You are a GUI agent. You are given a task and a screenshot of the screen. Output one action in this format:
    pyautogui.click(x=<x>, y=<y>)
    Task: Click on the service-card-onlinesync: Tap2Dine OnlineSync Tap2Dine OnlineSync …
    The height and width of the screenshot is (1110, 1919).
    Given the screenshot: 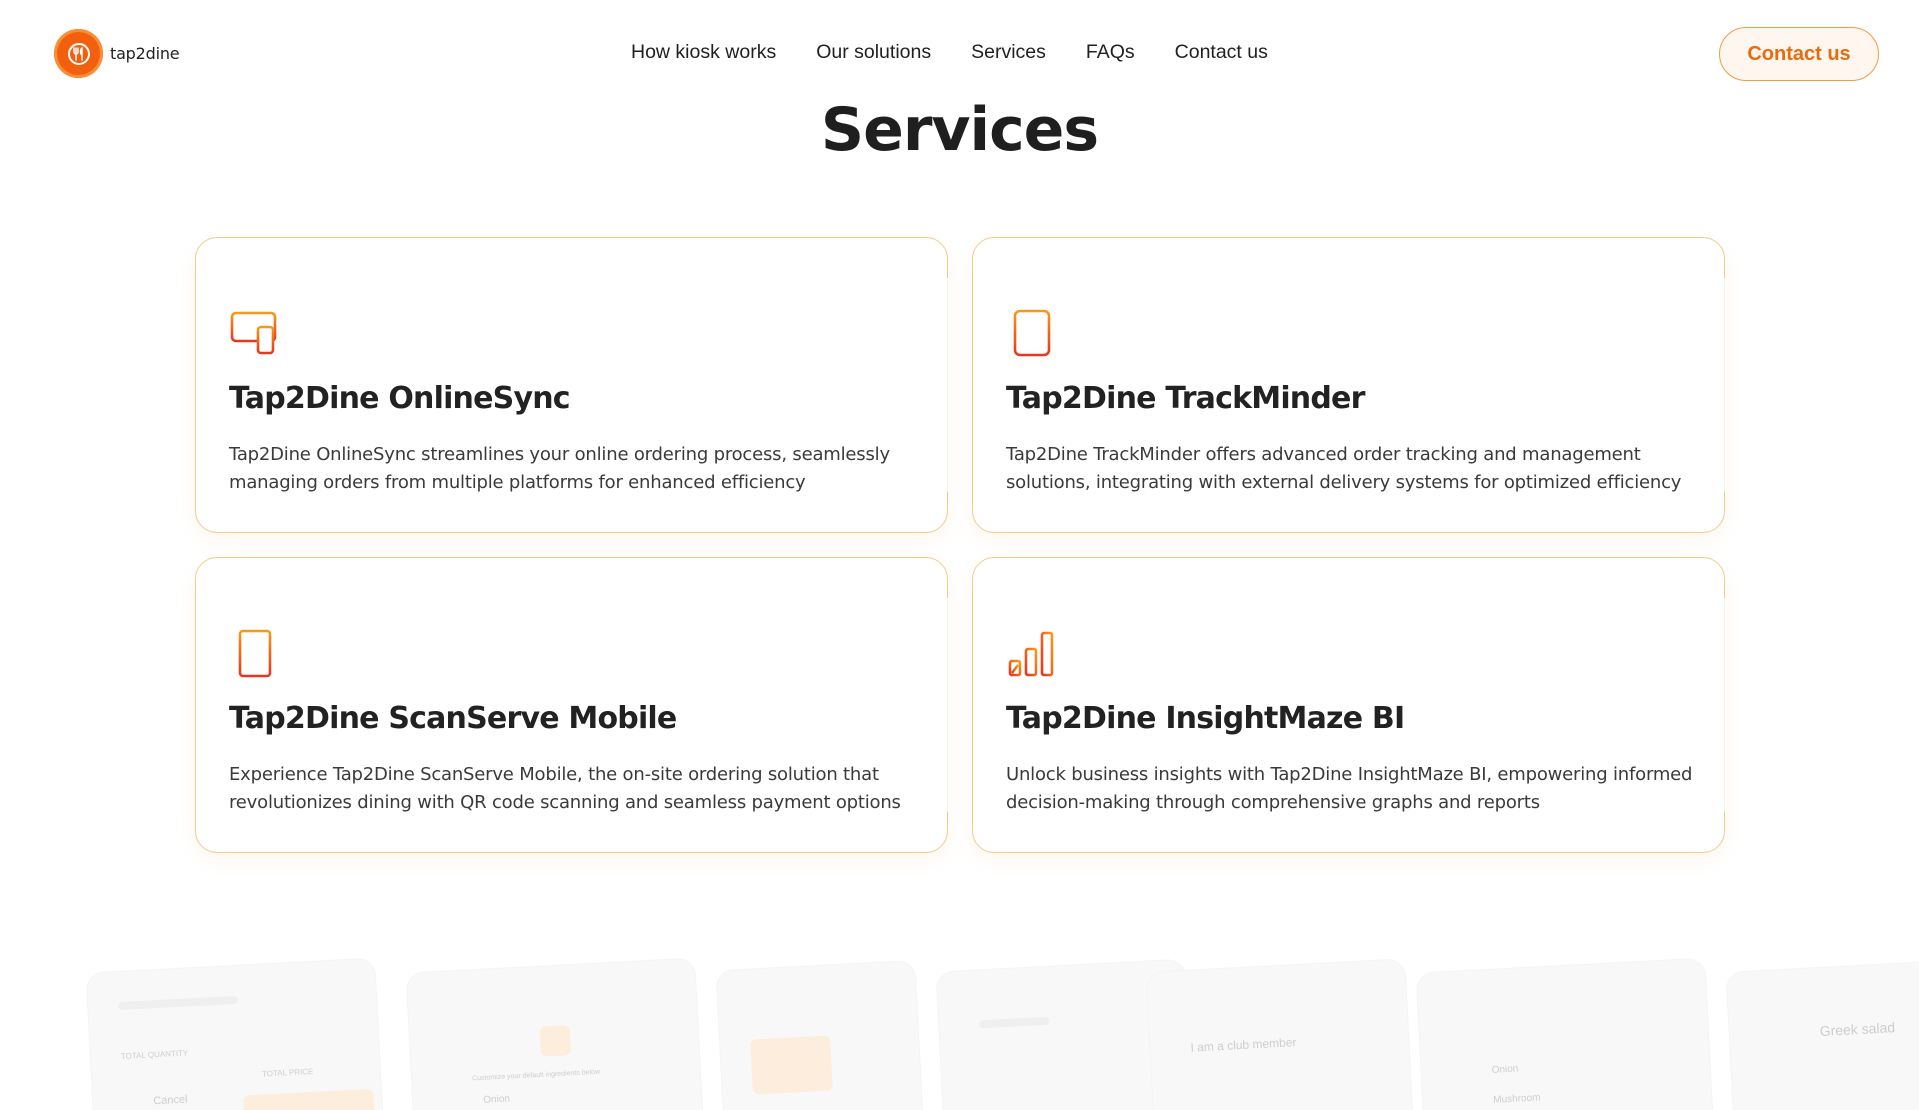 What is the action you would take?
    pyautogui.click(x=572, y=385)
    